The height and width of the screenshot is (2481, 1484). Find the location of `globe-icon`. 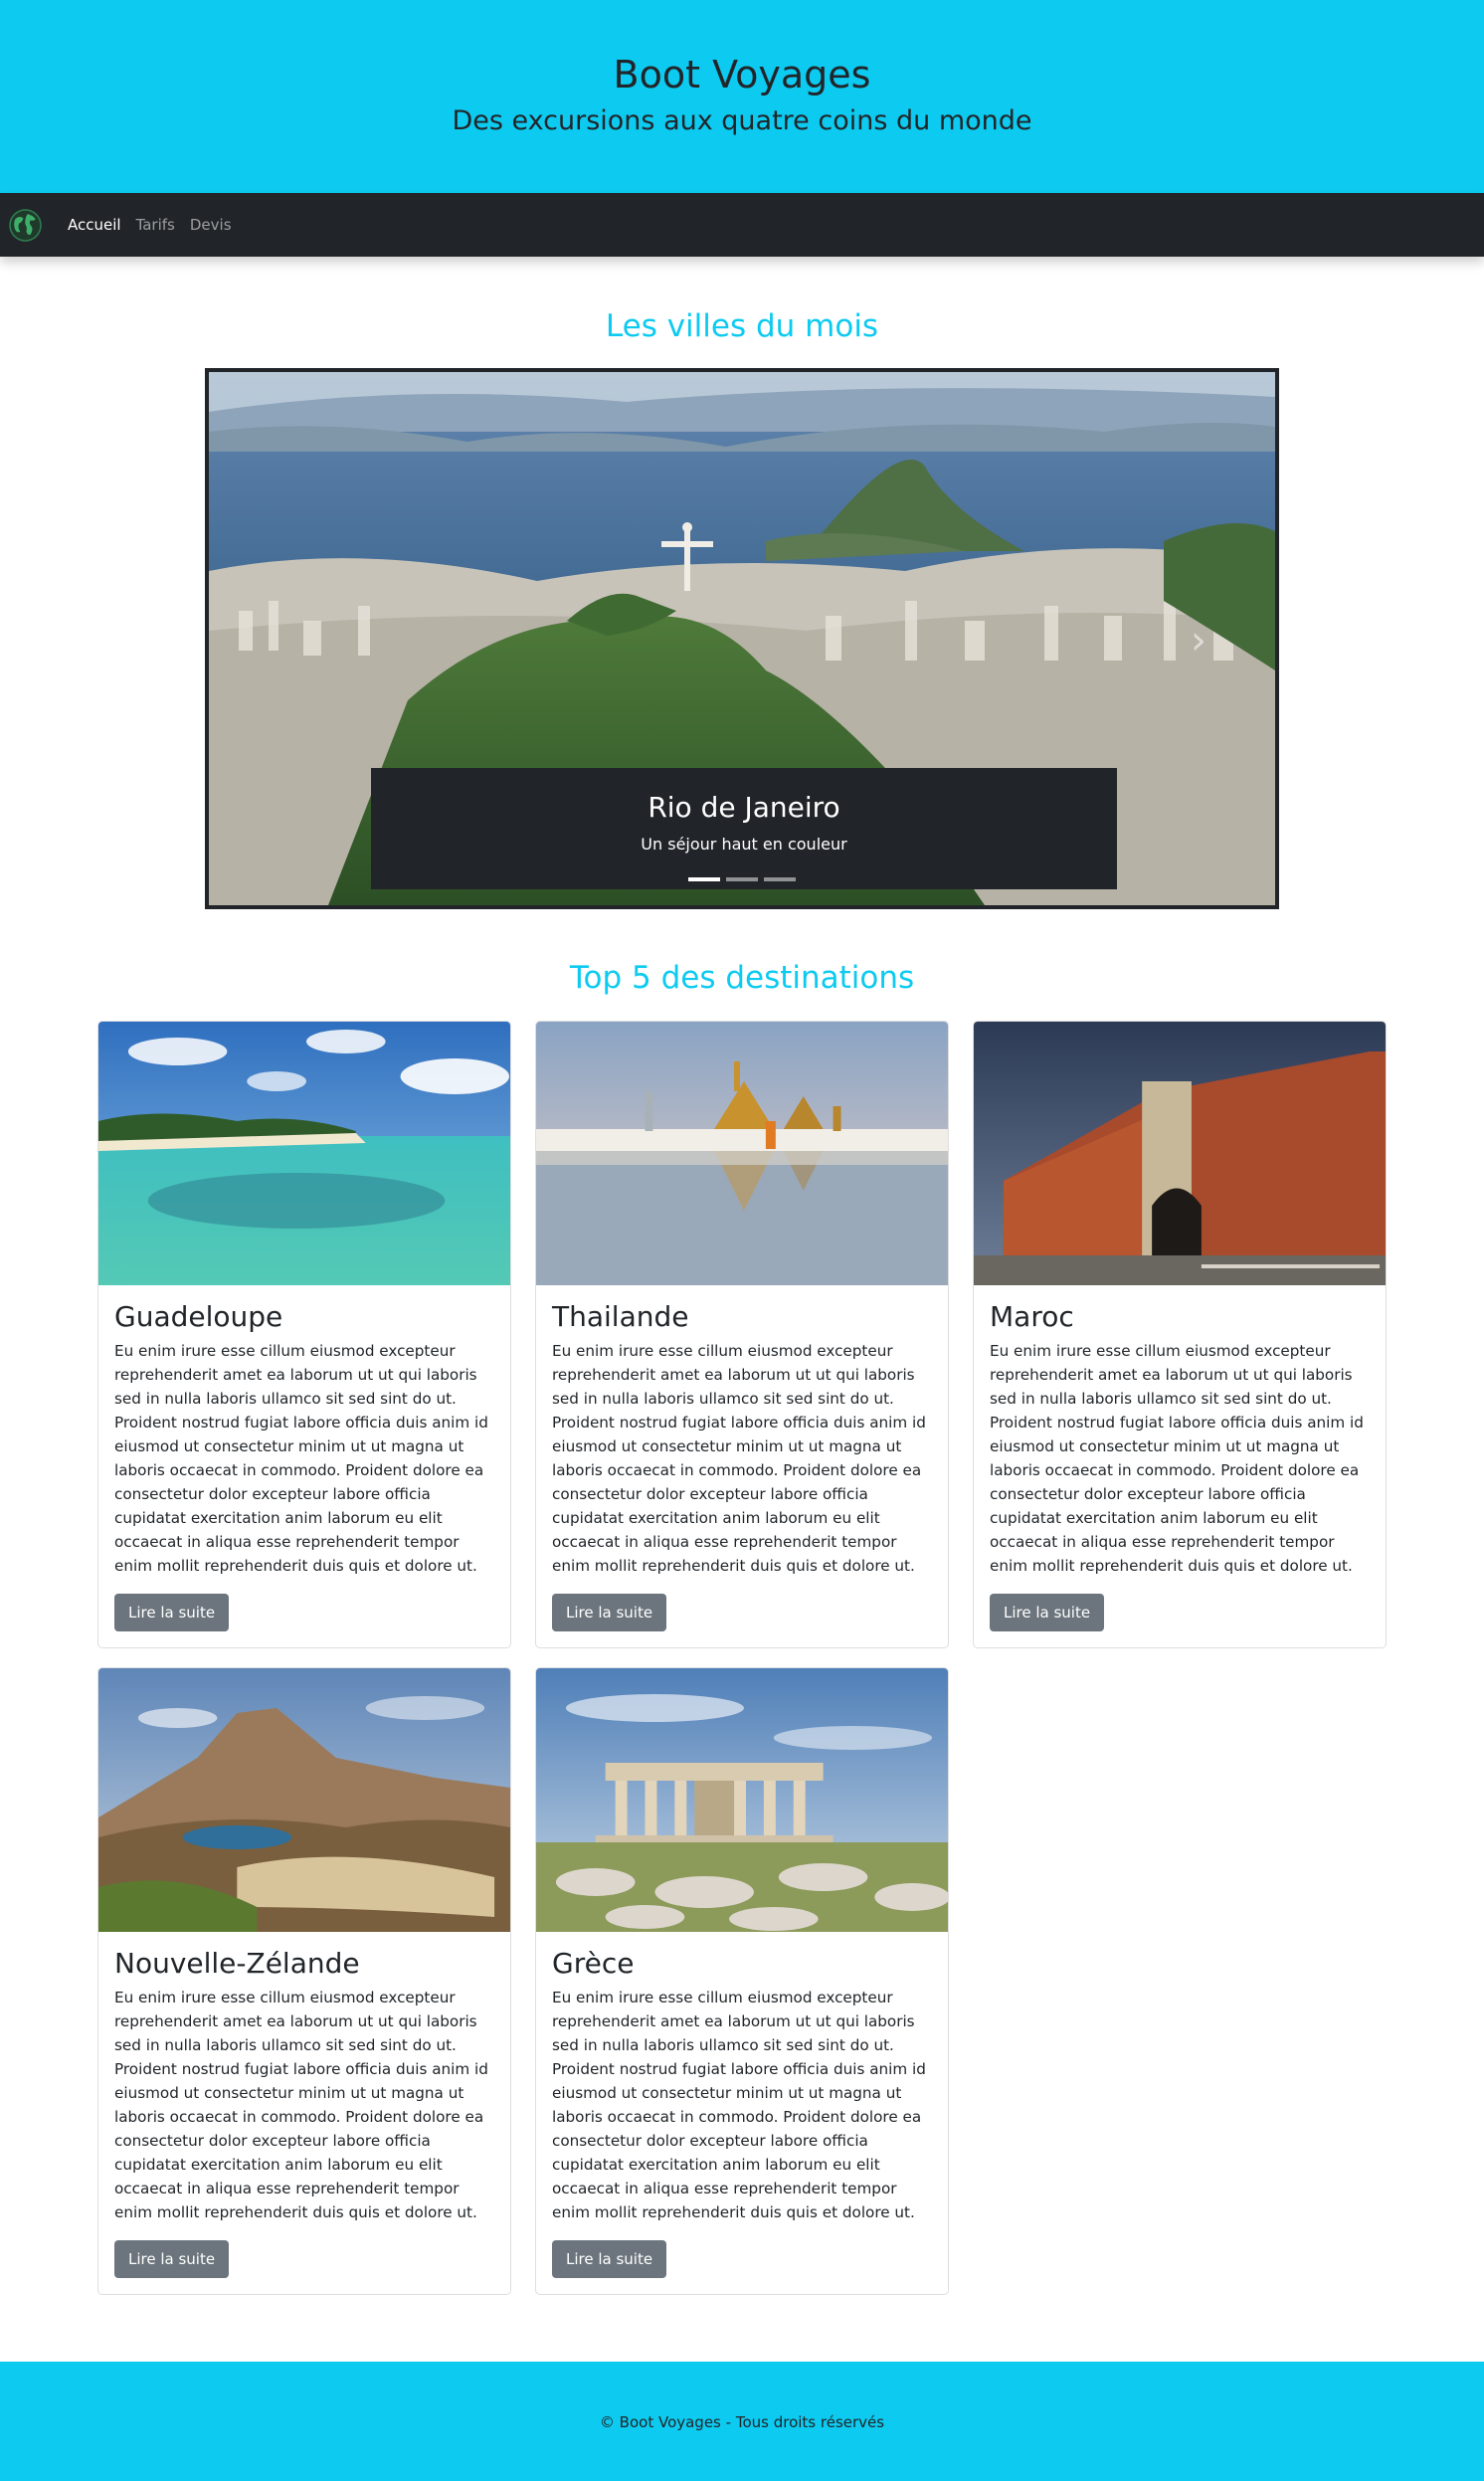

globe-icon is located at coordinates (26, 225).